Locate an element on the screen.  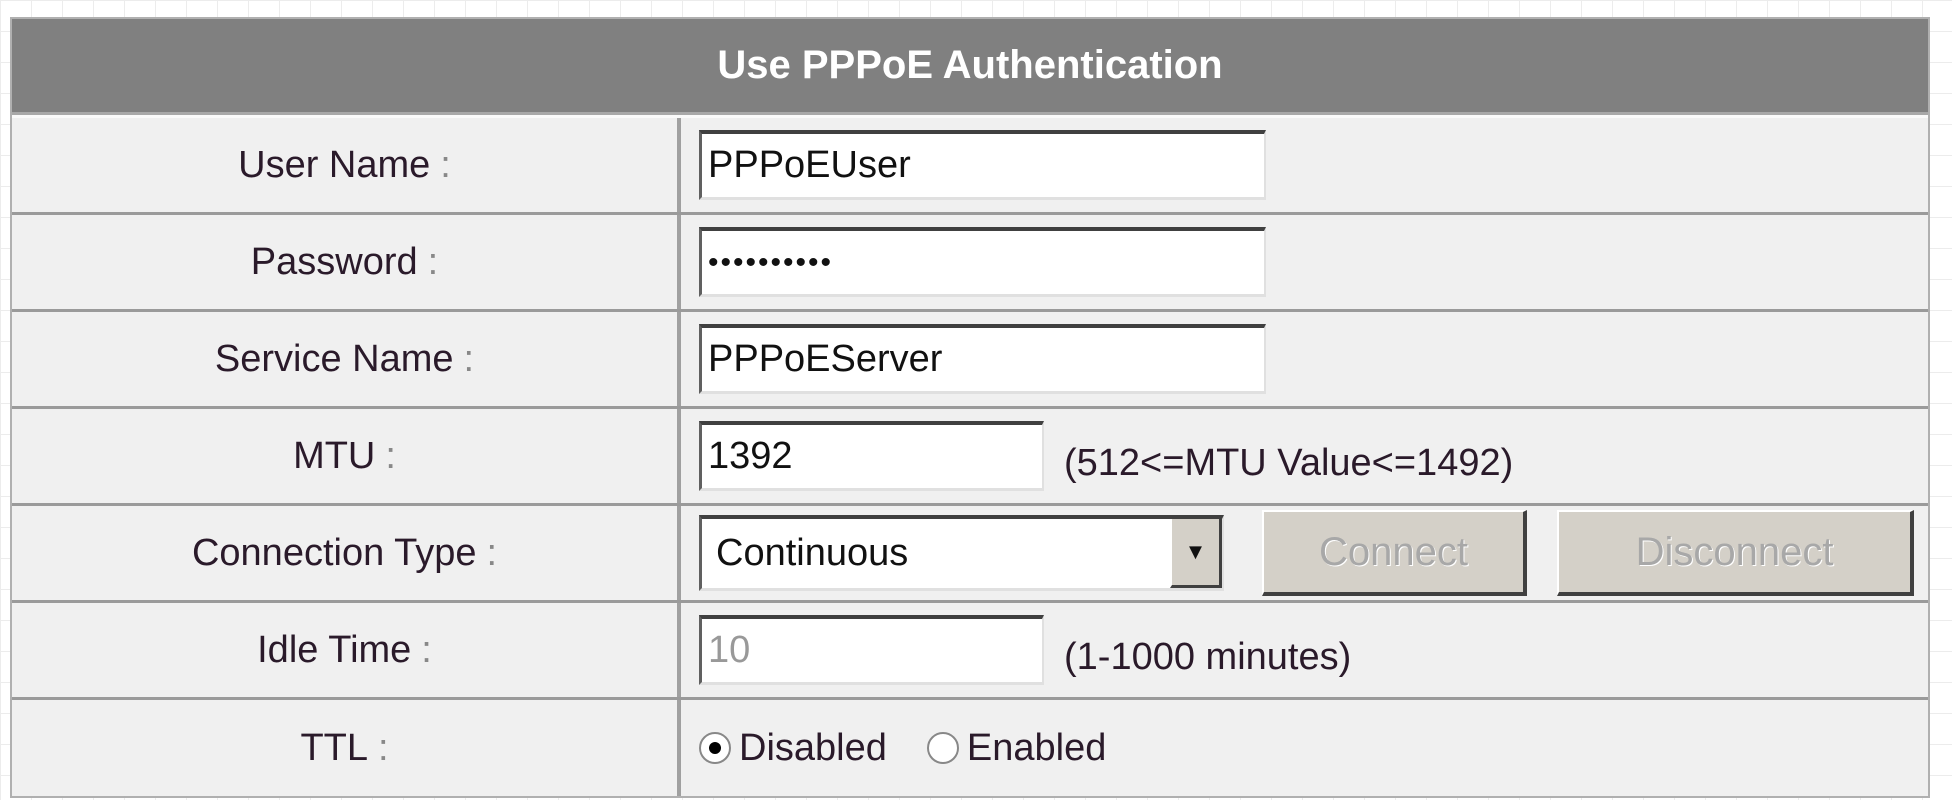
idle-time-hint: (1-1000 minutes) is located at coordinates (1208, 656).